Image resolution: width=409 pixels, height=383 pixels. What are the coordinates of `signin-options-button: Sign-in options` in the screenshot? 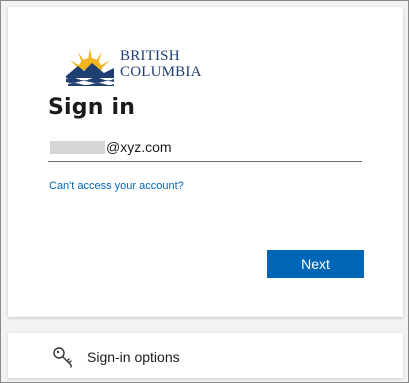 It's located at (205, 355).